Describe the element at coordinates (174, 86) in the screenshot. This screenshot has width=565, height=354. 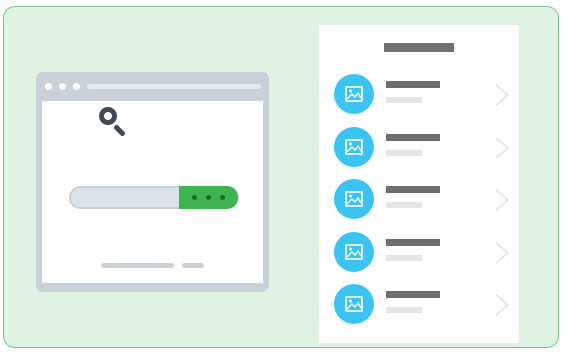
I see `address-bar` at that location.